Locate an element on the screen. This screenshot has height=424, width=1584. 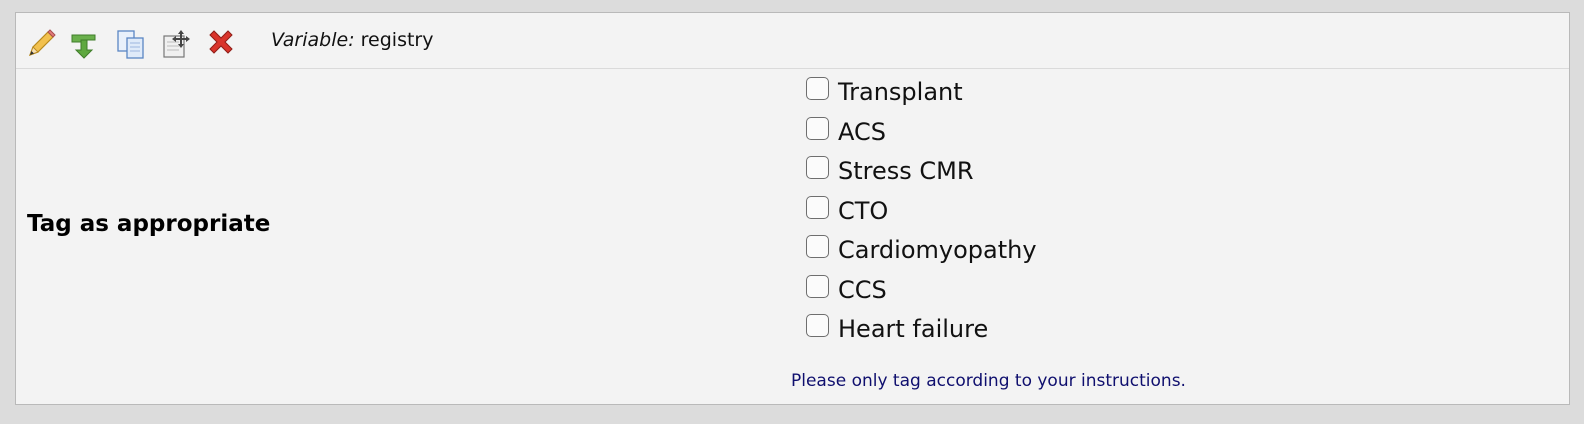
option-label: Transplant is located at coordinates (900, 92).